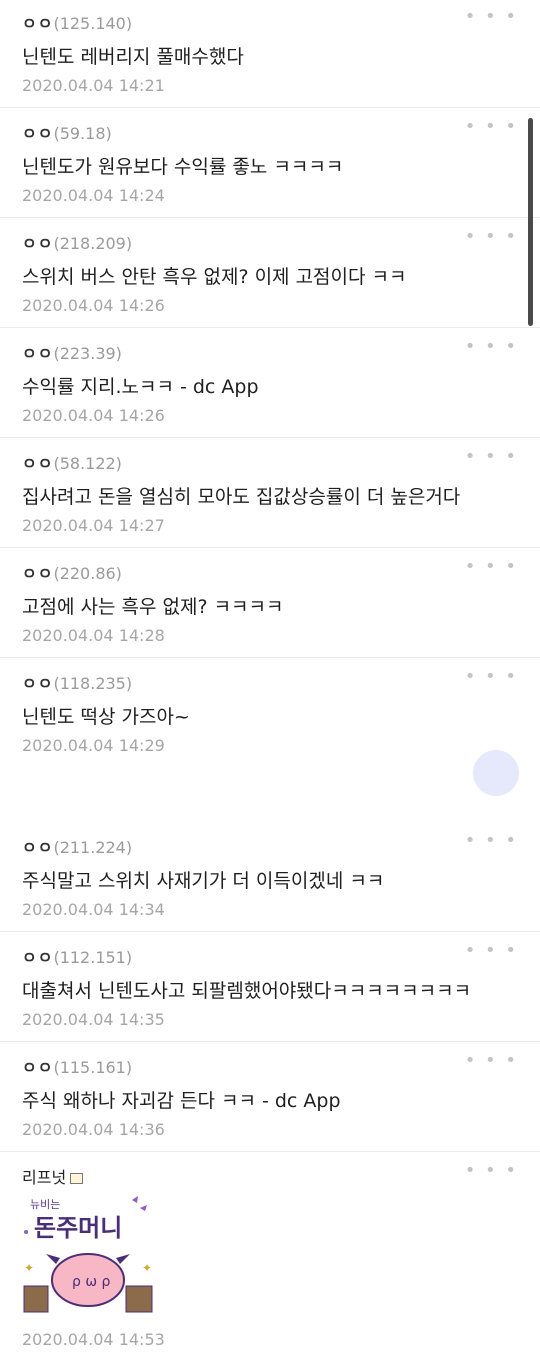  What do you see at coordinates (106, 717) in the screenshot?
I see `comment-text: 닌텐도 떡상 가즈아~` at bounding box center [106, 717].